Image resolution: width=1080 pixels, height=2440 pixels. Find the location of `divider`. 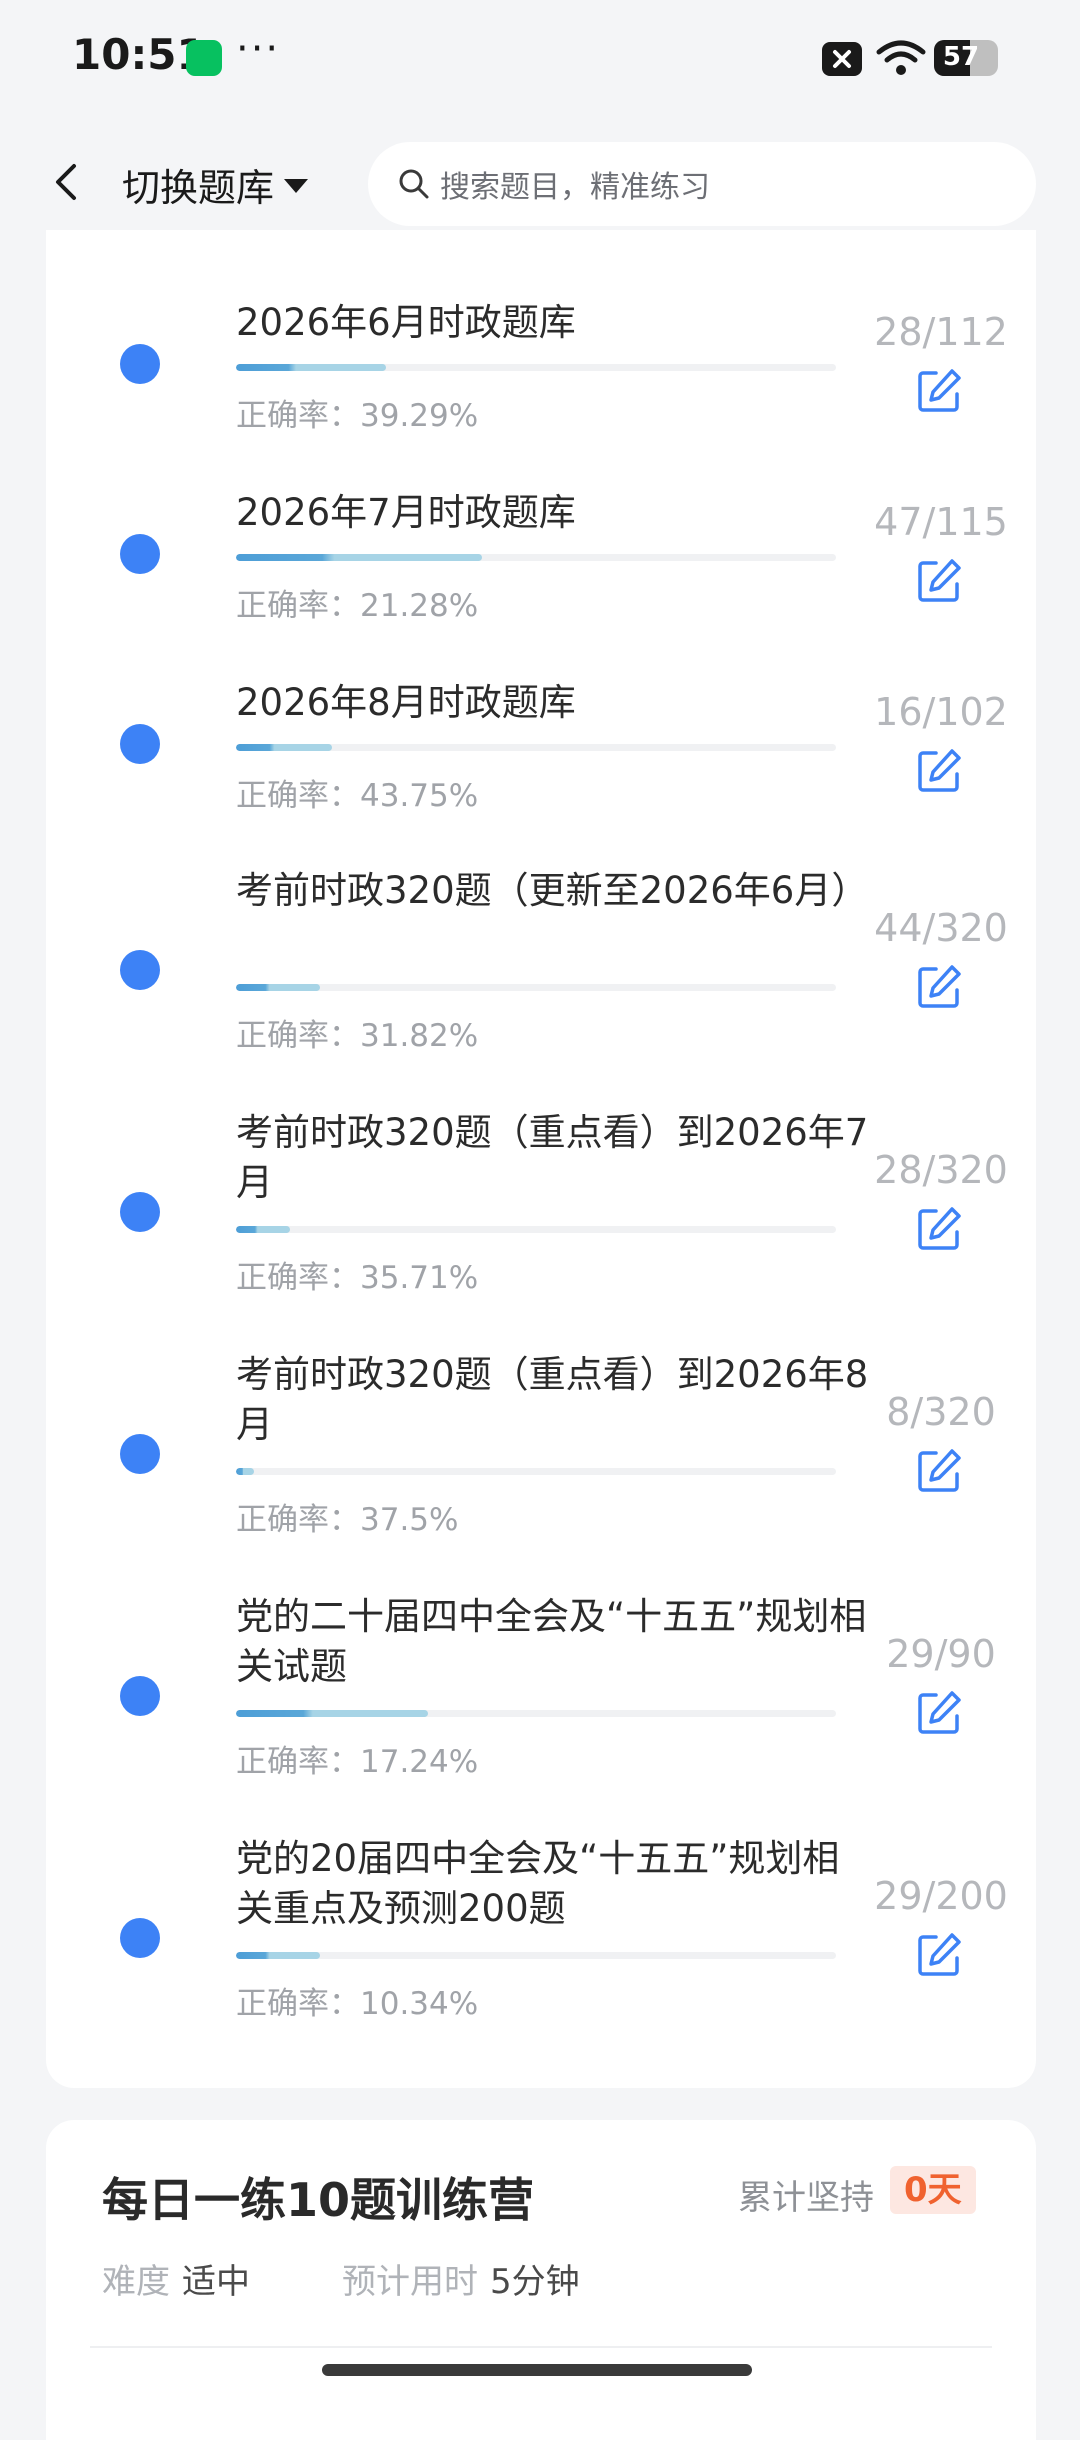

divider is located at coordinates (541, 2347).